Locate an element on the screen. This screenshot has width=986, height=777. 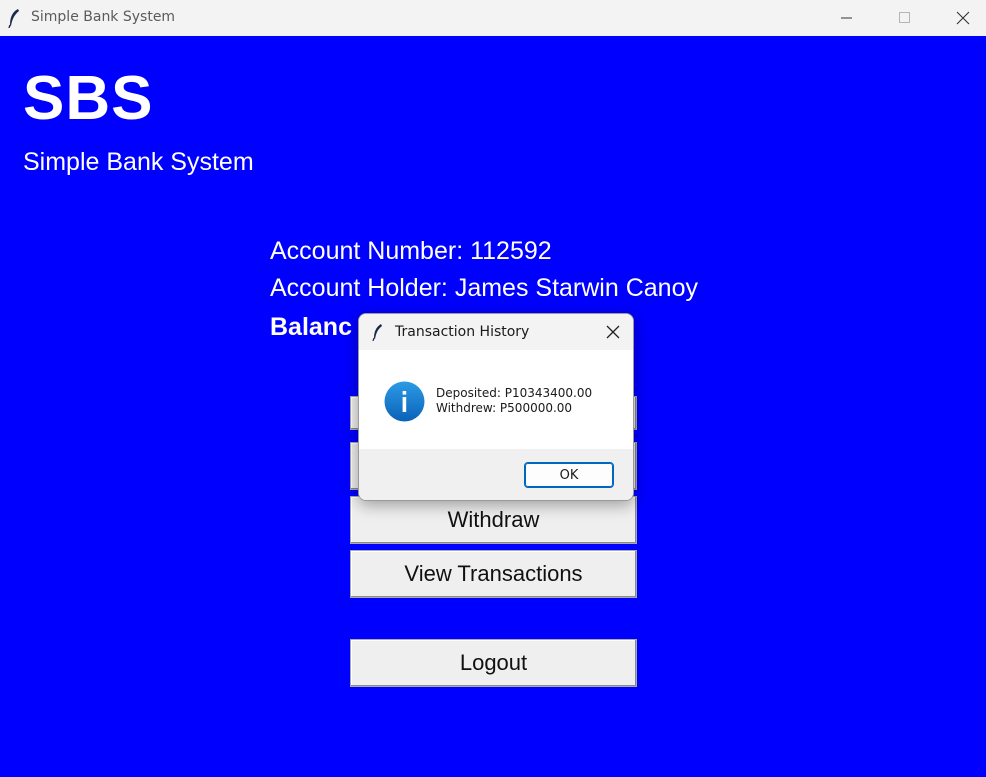
minimize-button is located at coordinates (847, 18).